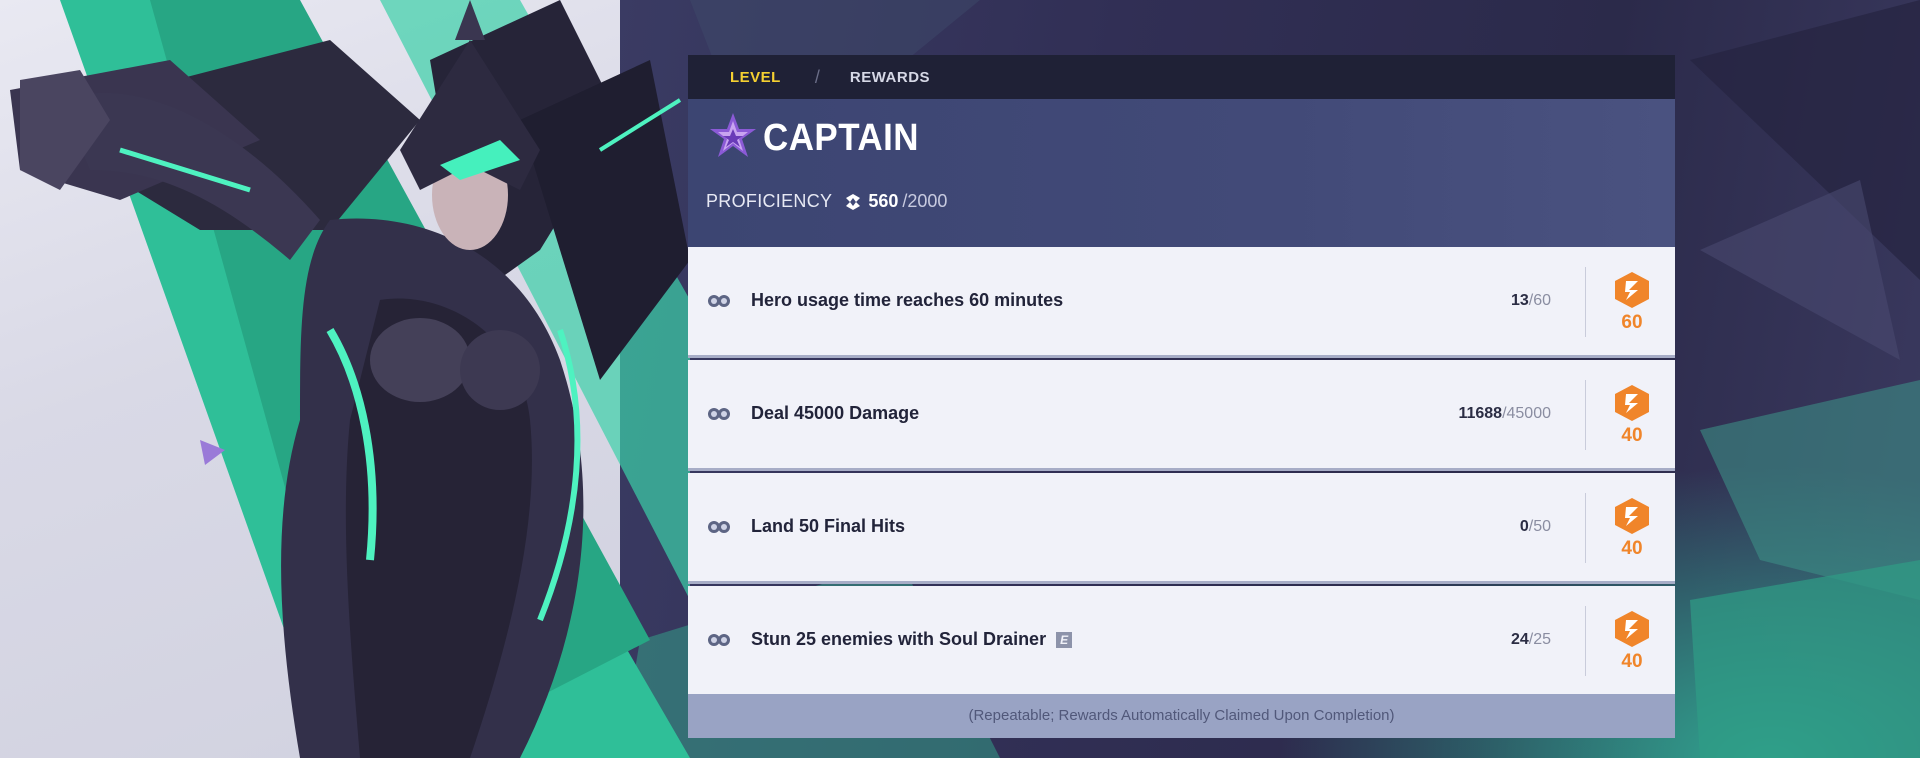 This screenshot has width=1920, height=758. Describe the element at coordinates (1181, 77) in the screenshot. I see `tab-bar: LEVEL / REWARDS` at that location.